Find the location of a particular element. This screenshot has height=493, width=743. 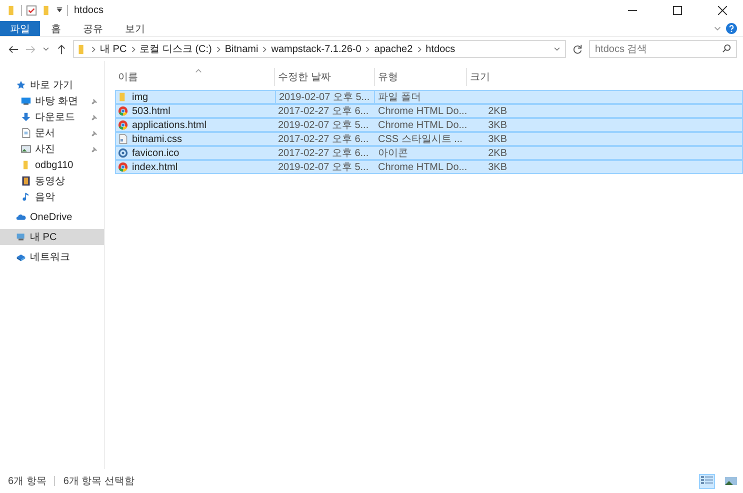

sidebar-item: 동영상 is located at coordinates (52, 181).